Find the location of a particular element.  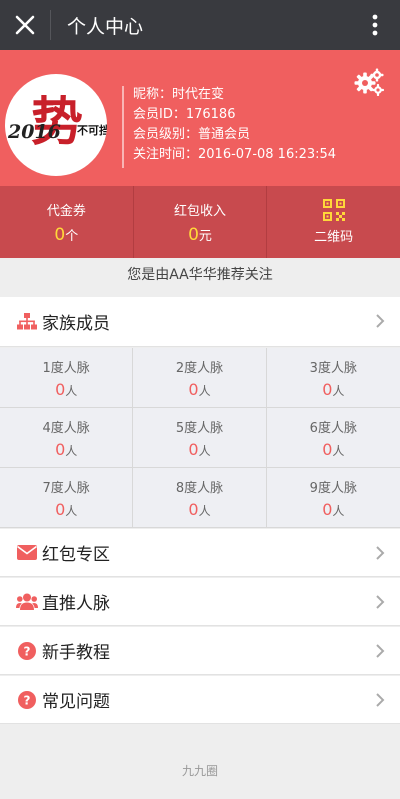

network-degree-9: 9度人脉 0人 is located at coordinates (333, 498).